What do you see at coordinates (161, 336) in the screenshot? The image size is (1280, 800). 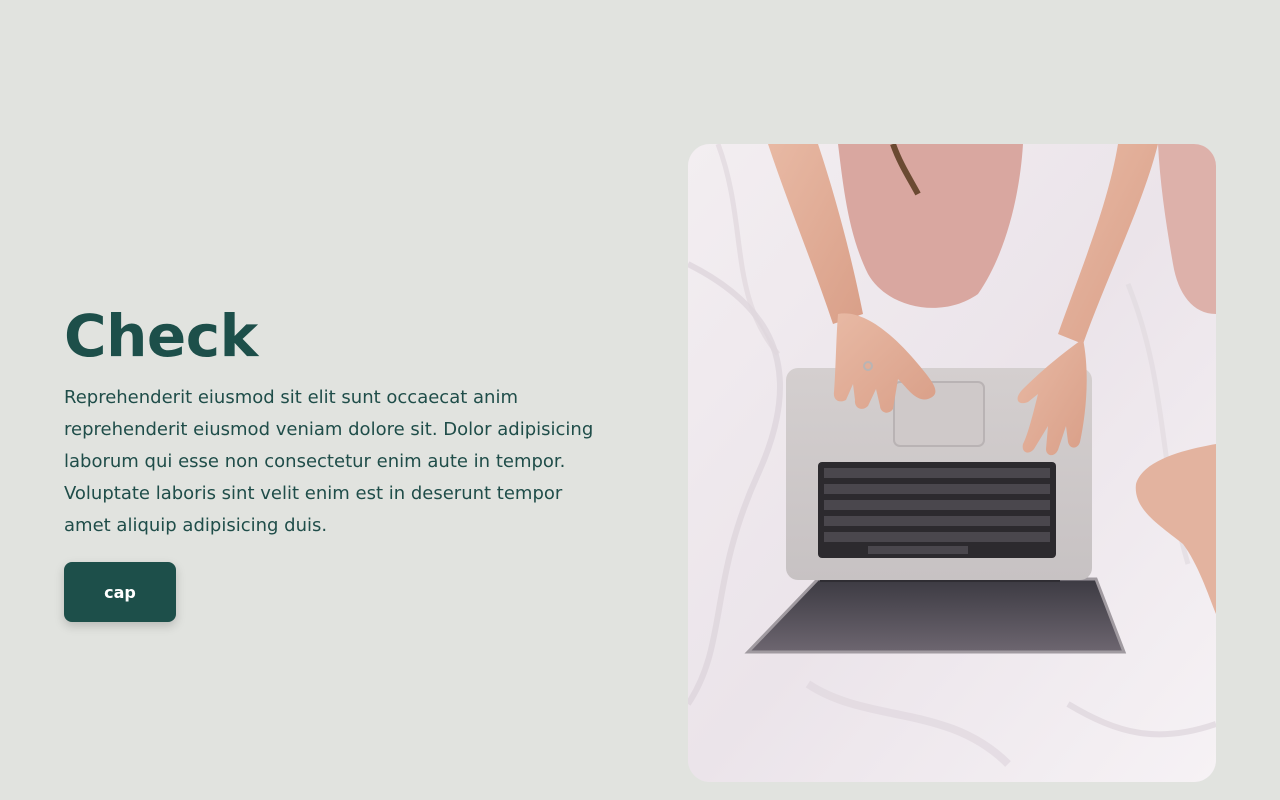 I see `hero-title: Check` at bounding box center [161, 336].